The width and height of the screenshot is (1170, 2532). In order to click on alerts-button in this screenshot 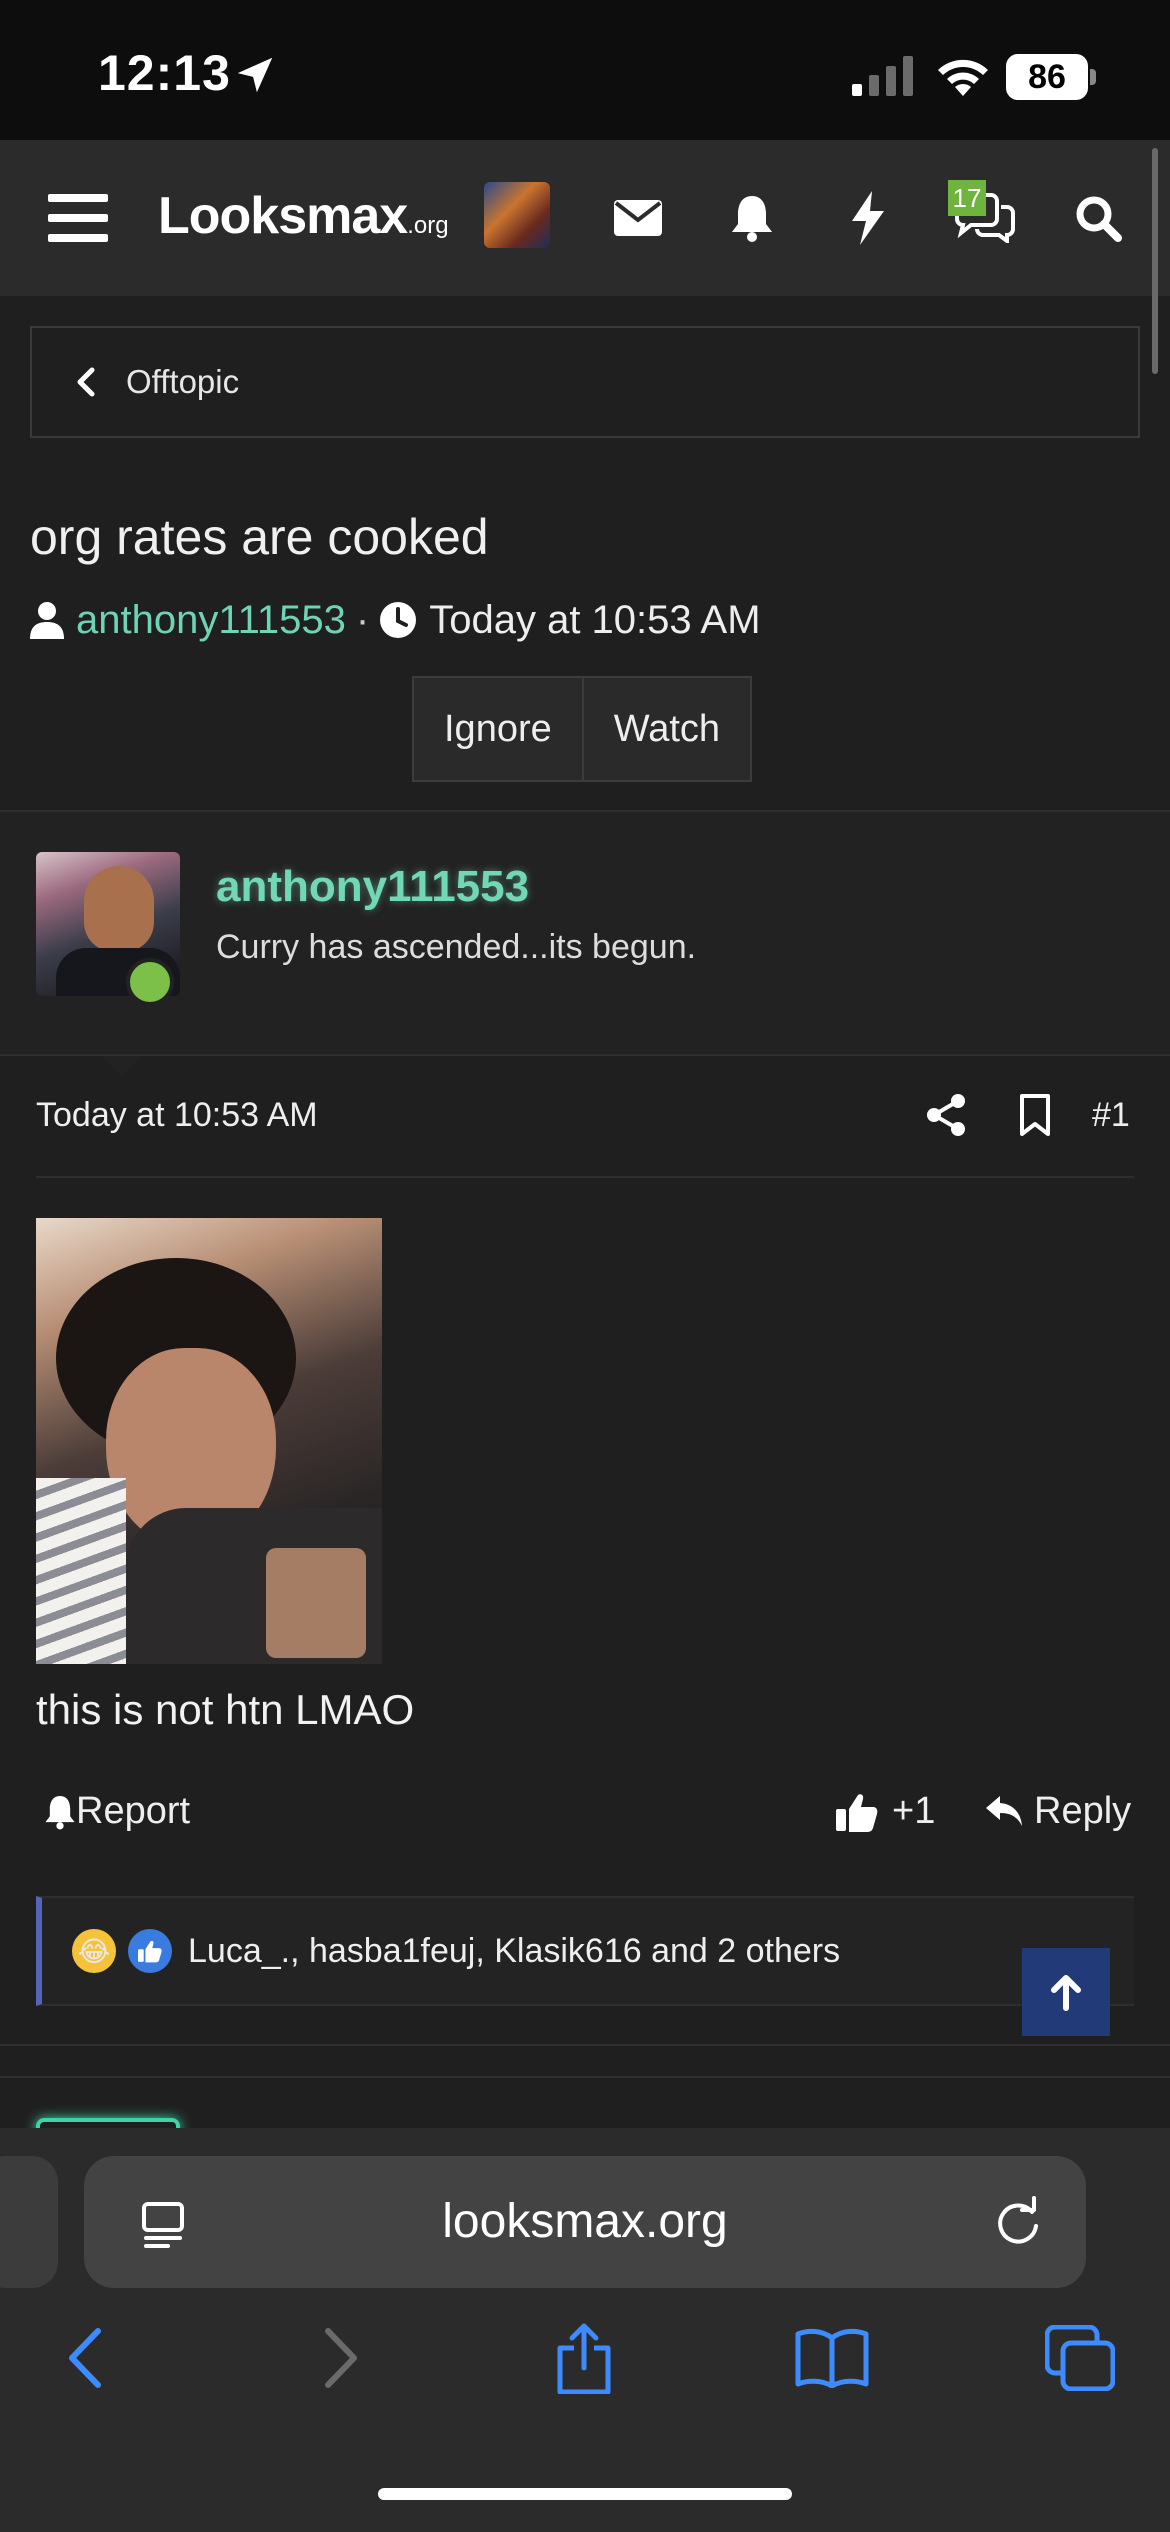, I will do `click(752, 218)`.